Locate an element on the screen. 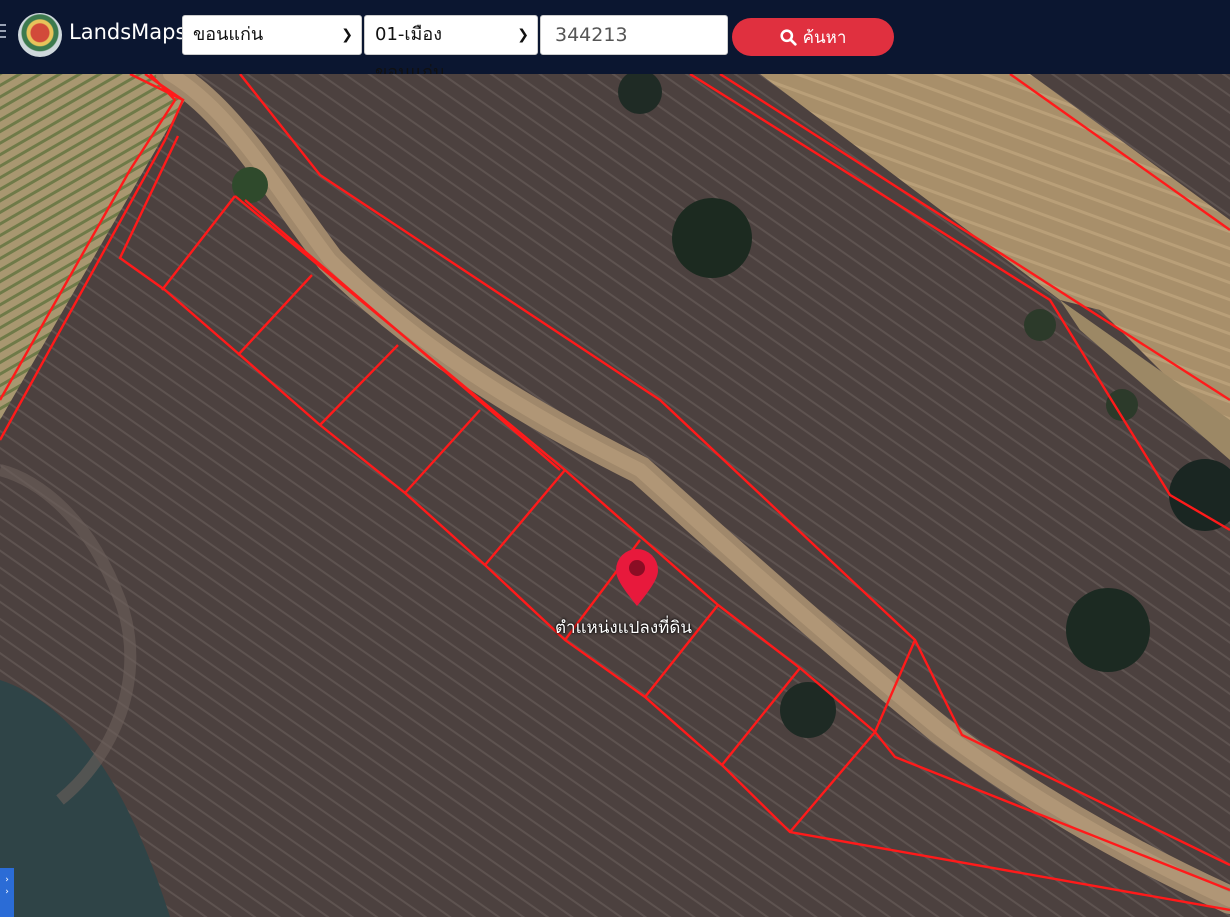  menu-icon is located at coordinates (3, 32).